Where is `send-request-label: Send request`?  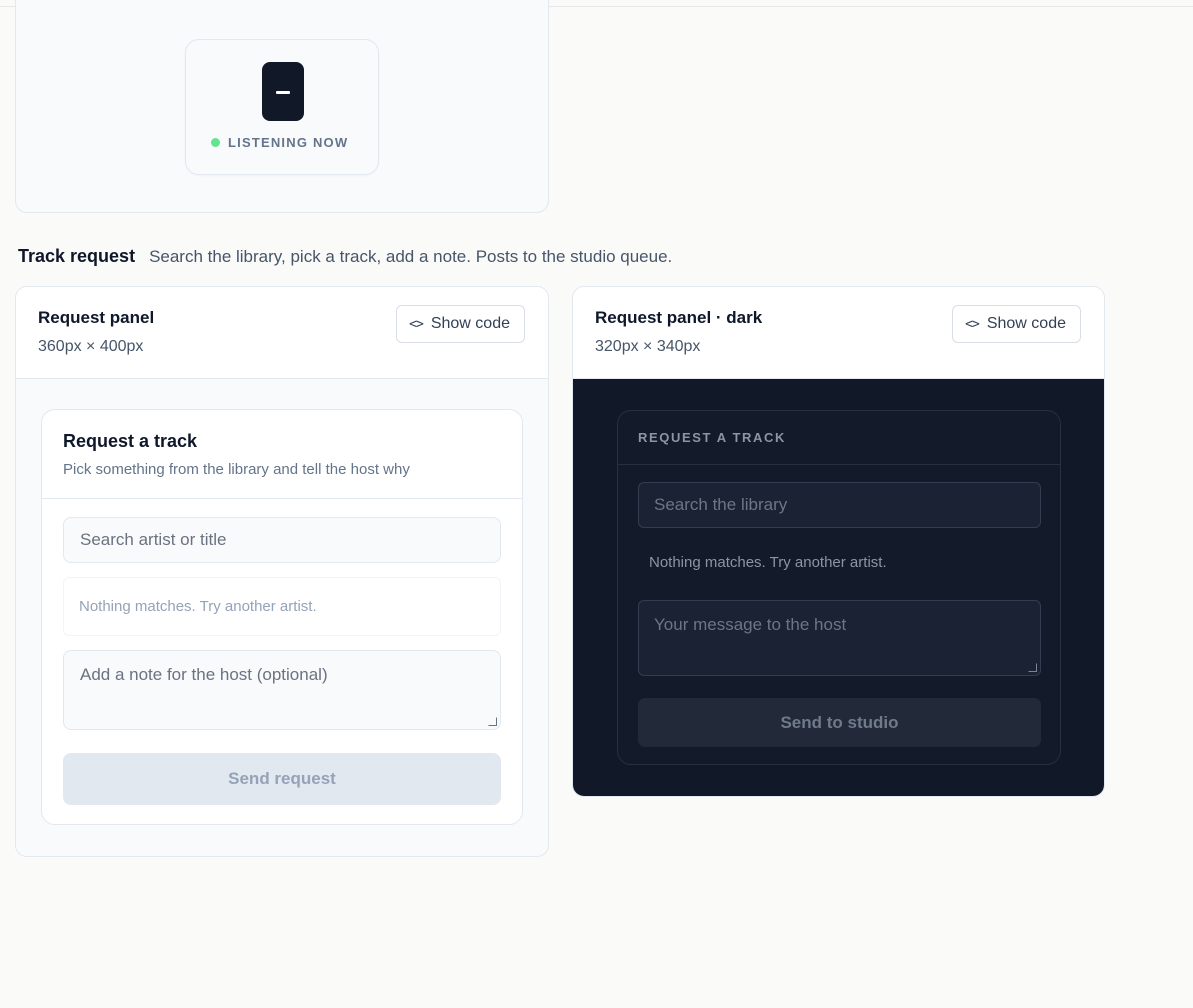 send-request-label: Send request is located at coordinates (282, 778).